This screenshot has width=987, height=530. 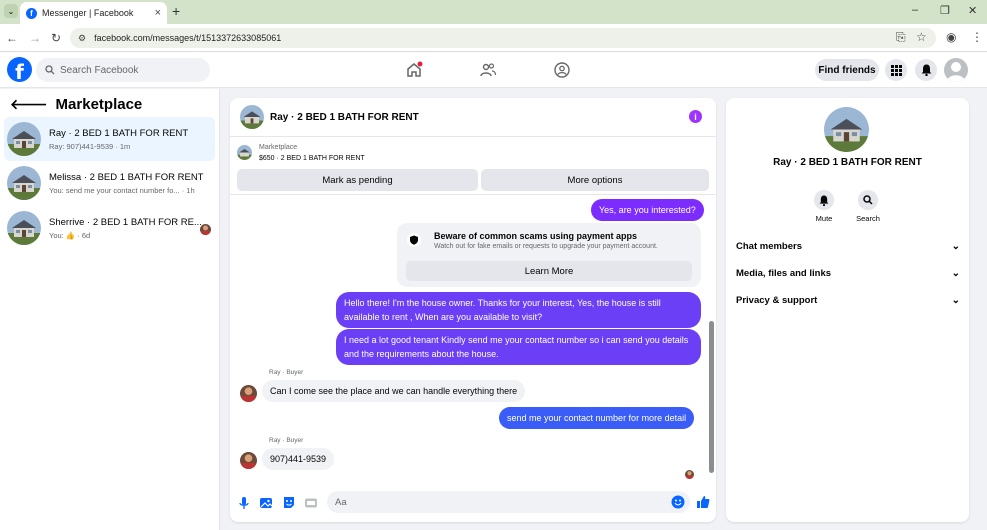 What do you see at coordinates (769, 246) in the screenshot?
I see `section-label: Chat members` at bounding box center [769, 246].